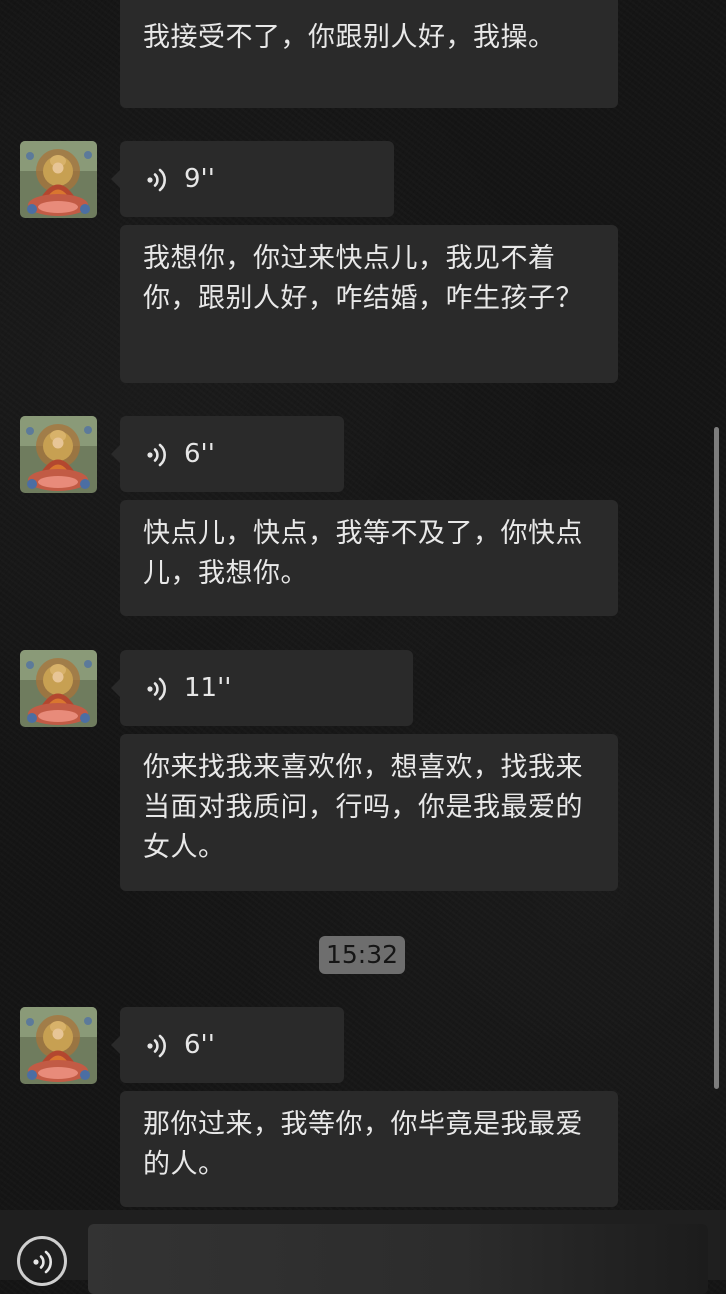 This screenshot has height=1294, width=726. What do you see at coordinates (369, 558) in the screenshot?
I see `text-message-bubble: 快点儿，快点，我等不及了，你快点儿，我想你。` at bounding box center [369, 558].